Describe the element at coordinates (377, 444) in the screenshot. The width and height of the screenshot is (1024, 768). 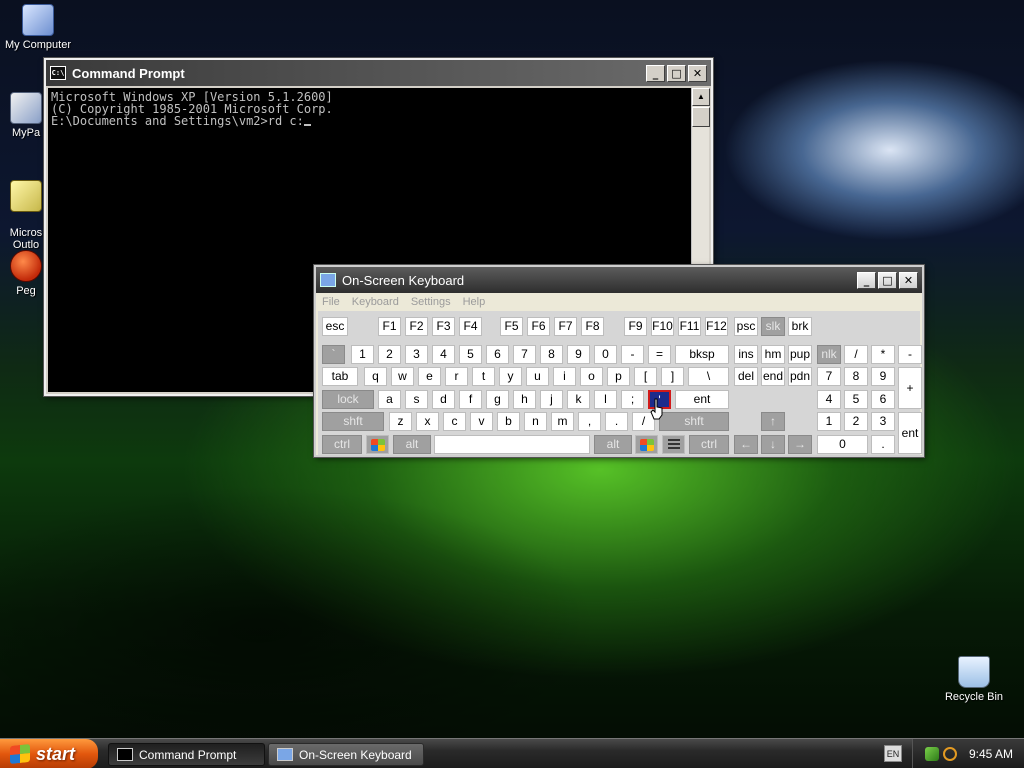
I see `key-left-windows` at that location.